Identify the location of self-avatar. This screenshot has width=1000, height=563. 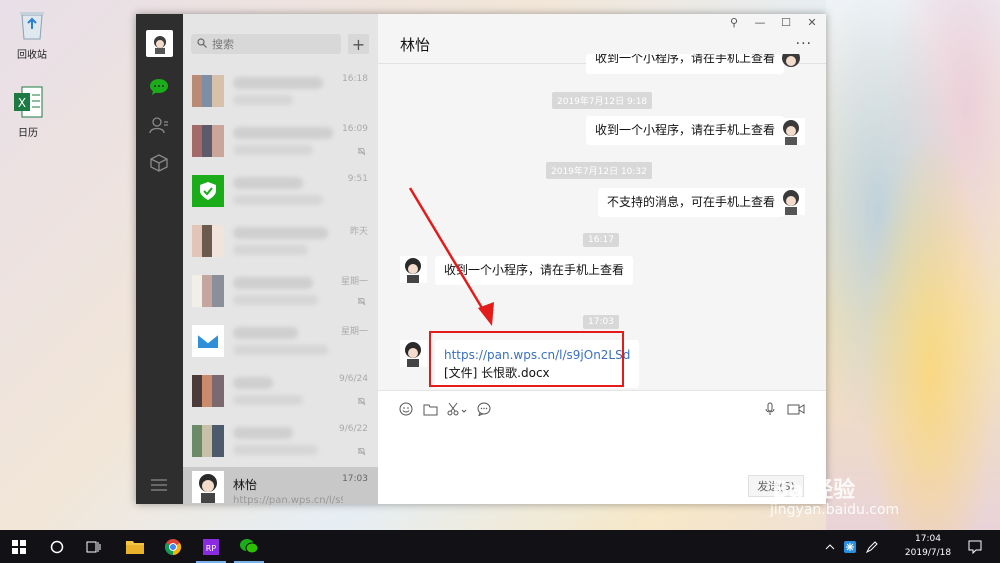
(791, 65).